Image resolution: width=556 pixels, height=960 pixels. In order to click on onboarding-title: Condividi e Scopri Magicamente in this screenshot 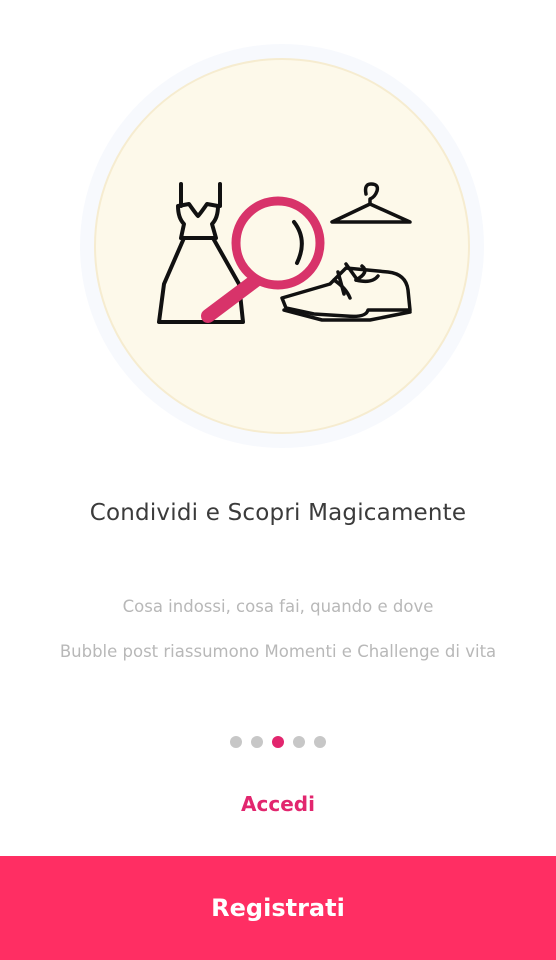, I will do `click(278, 513)`.